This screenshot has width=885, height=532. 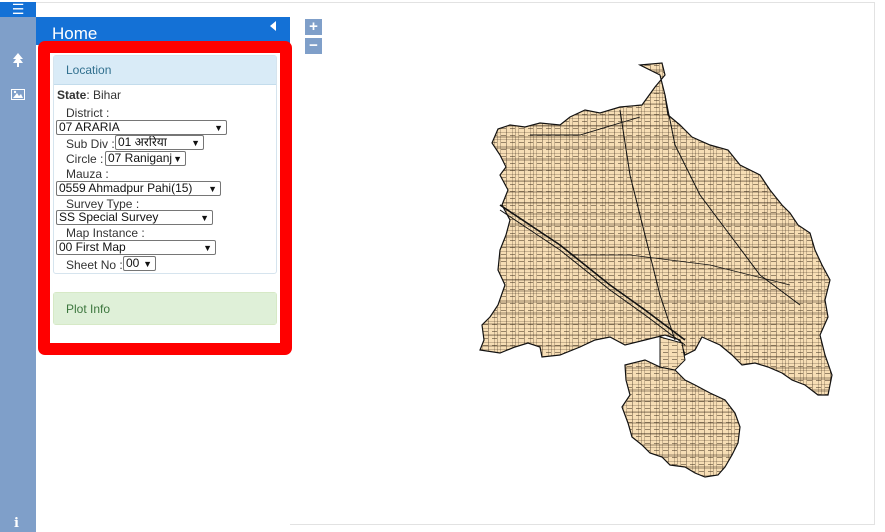 I want to click on collapse-panel-icon, so click(x=273, y=26).